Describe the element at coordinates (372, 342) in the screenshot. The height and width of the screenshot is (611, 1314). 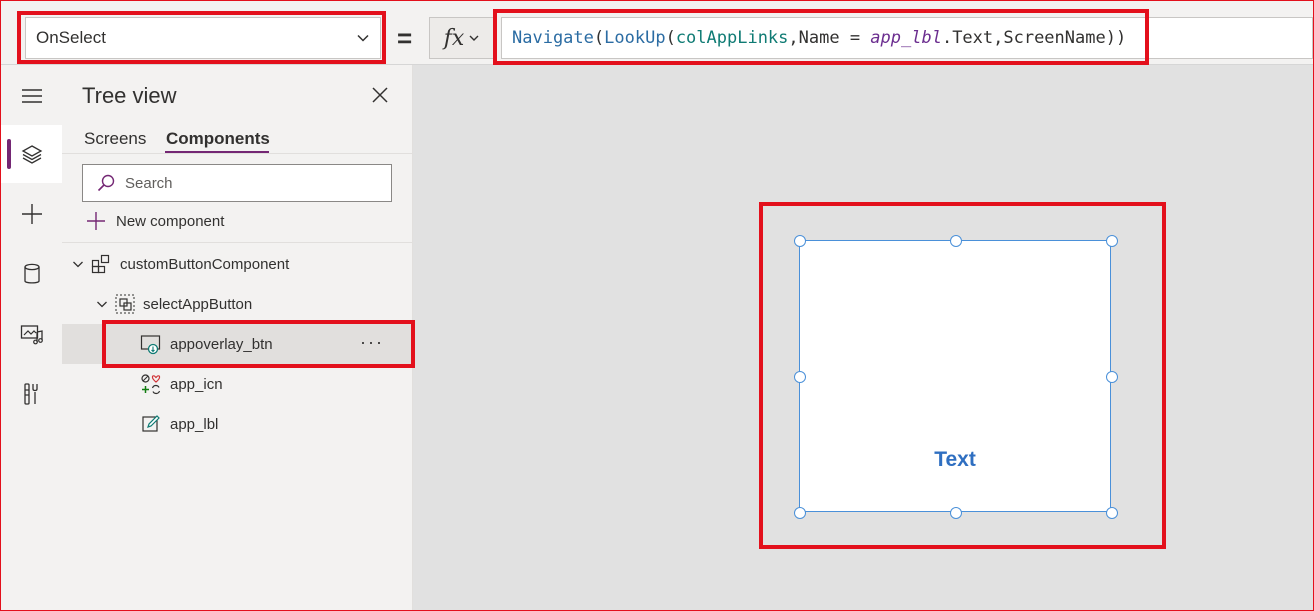
I see `more-options-button: ···` at that location.